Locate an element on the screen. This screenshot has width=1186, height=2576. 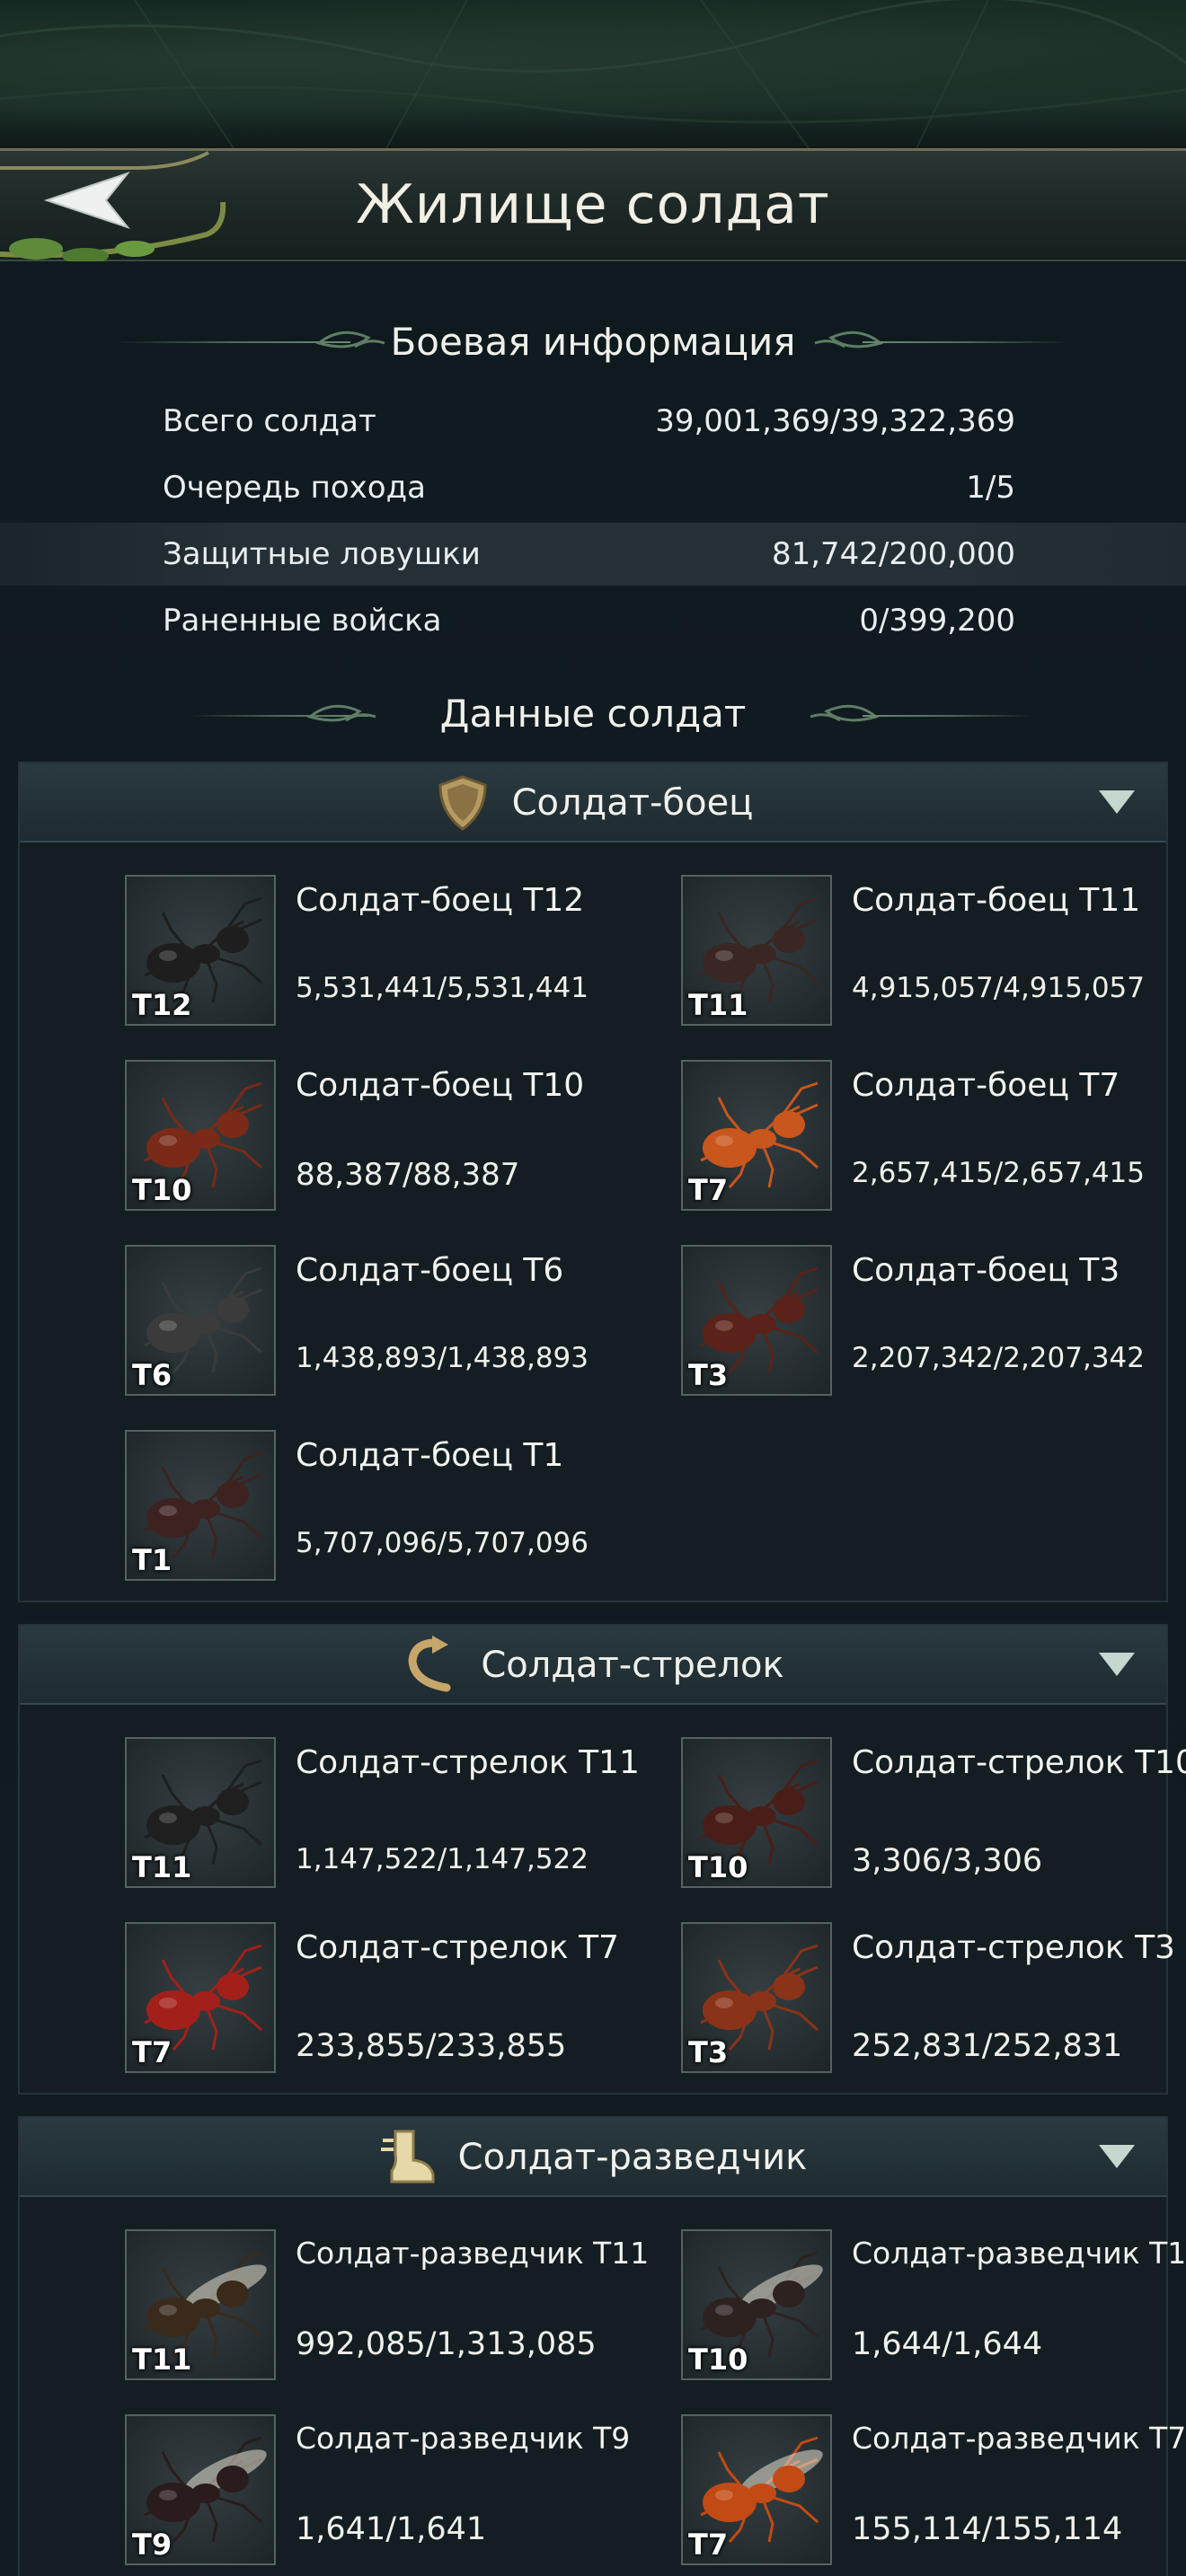
unit-count: 2,207,342/2,207,342 is located at coordinates (998, 1358).